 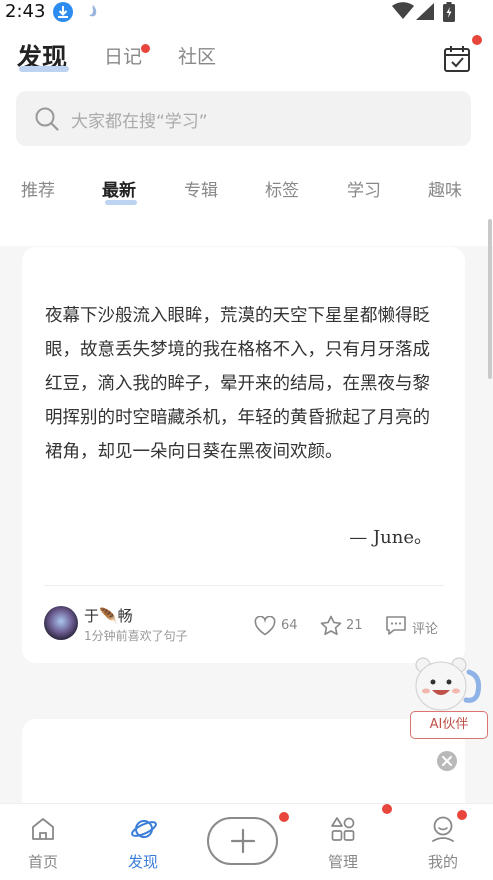 What do you see at coordinates (390, 537) in the screenshot?
I see `post-signature: — June。` at bounding box center [390, 537].